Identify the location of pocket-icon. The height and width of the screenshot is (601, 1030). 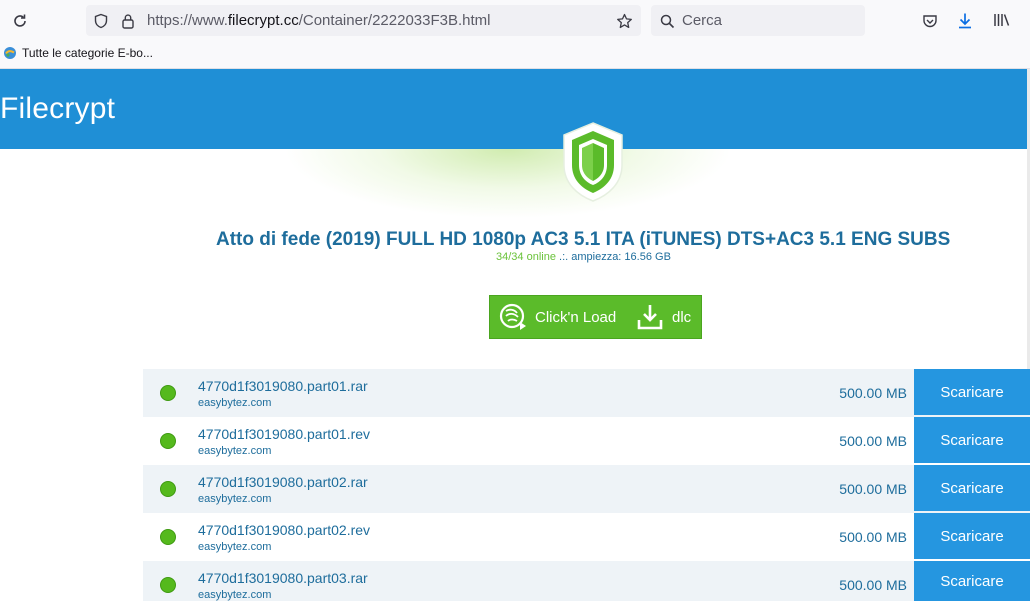
(930, 21).